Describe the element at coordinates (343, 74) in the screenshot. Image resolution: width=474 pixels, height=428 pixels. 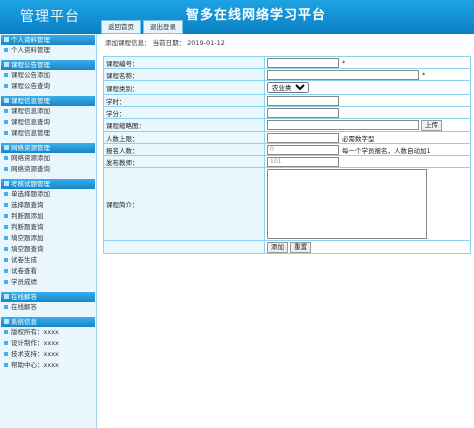
I see `course-name-input` at that location.